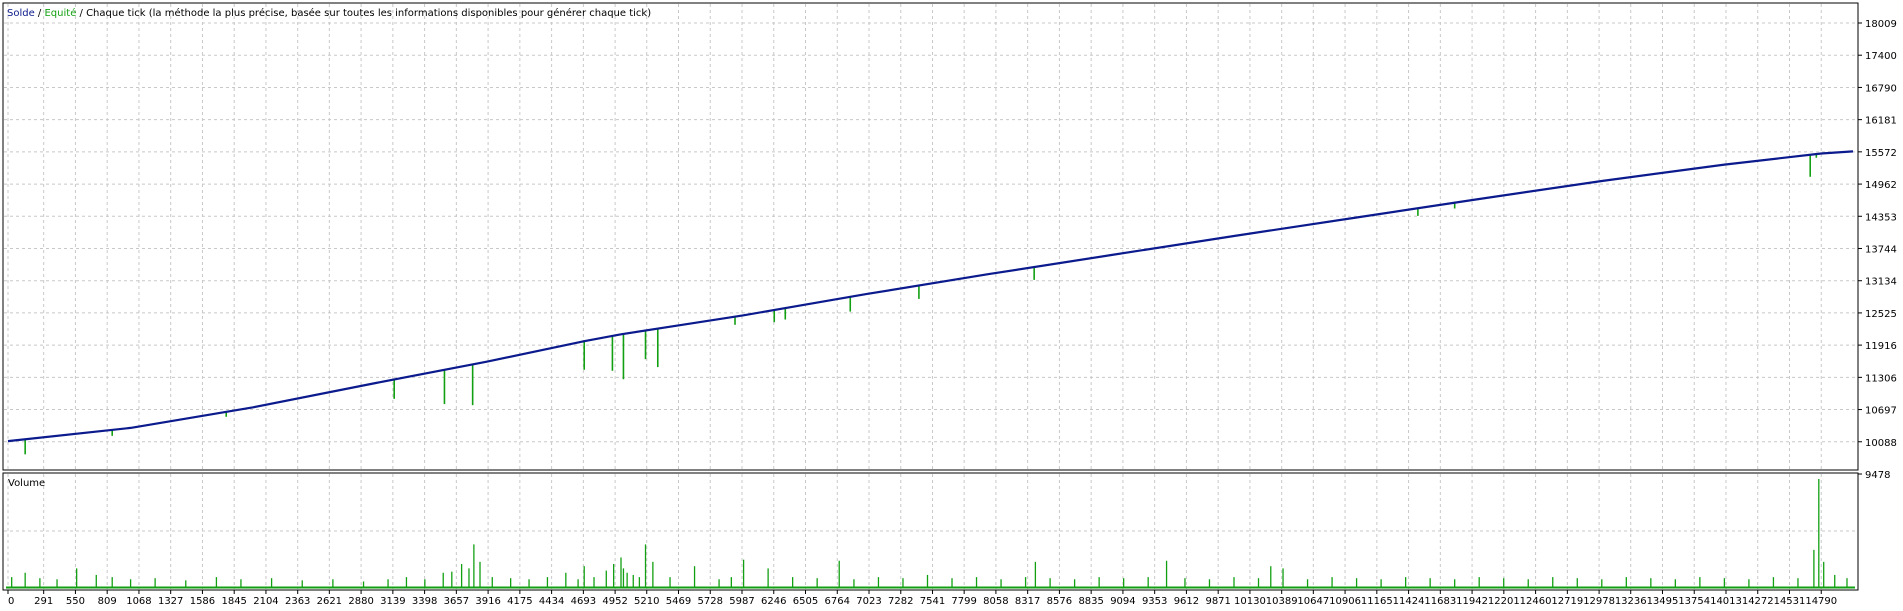  I want to click on x-tick-label: 12978, so click(1599, 601).